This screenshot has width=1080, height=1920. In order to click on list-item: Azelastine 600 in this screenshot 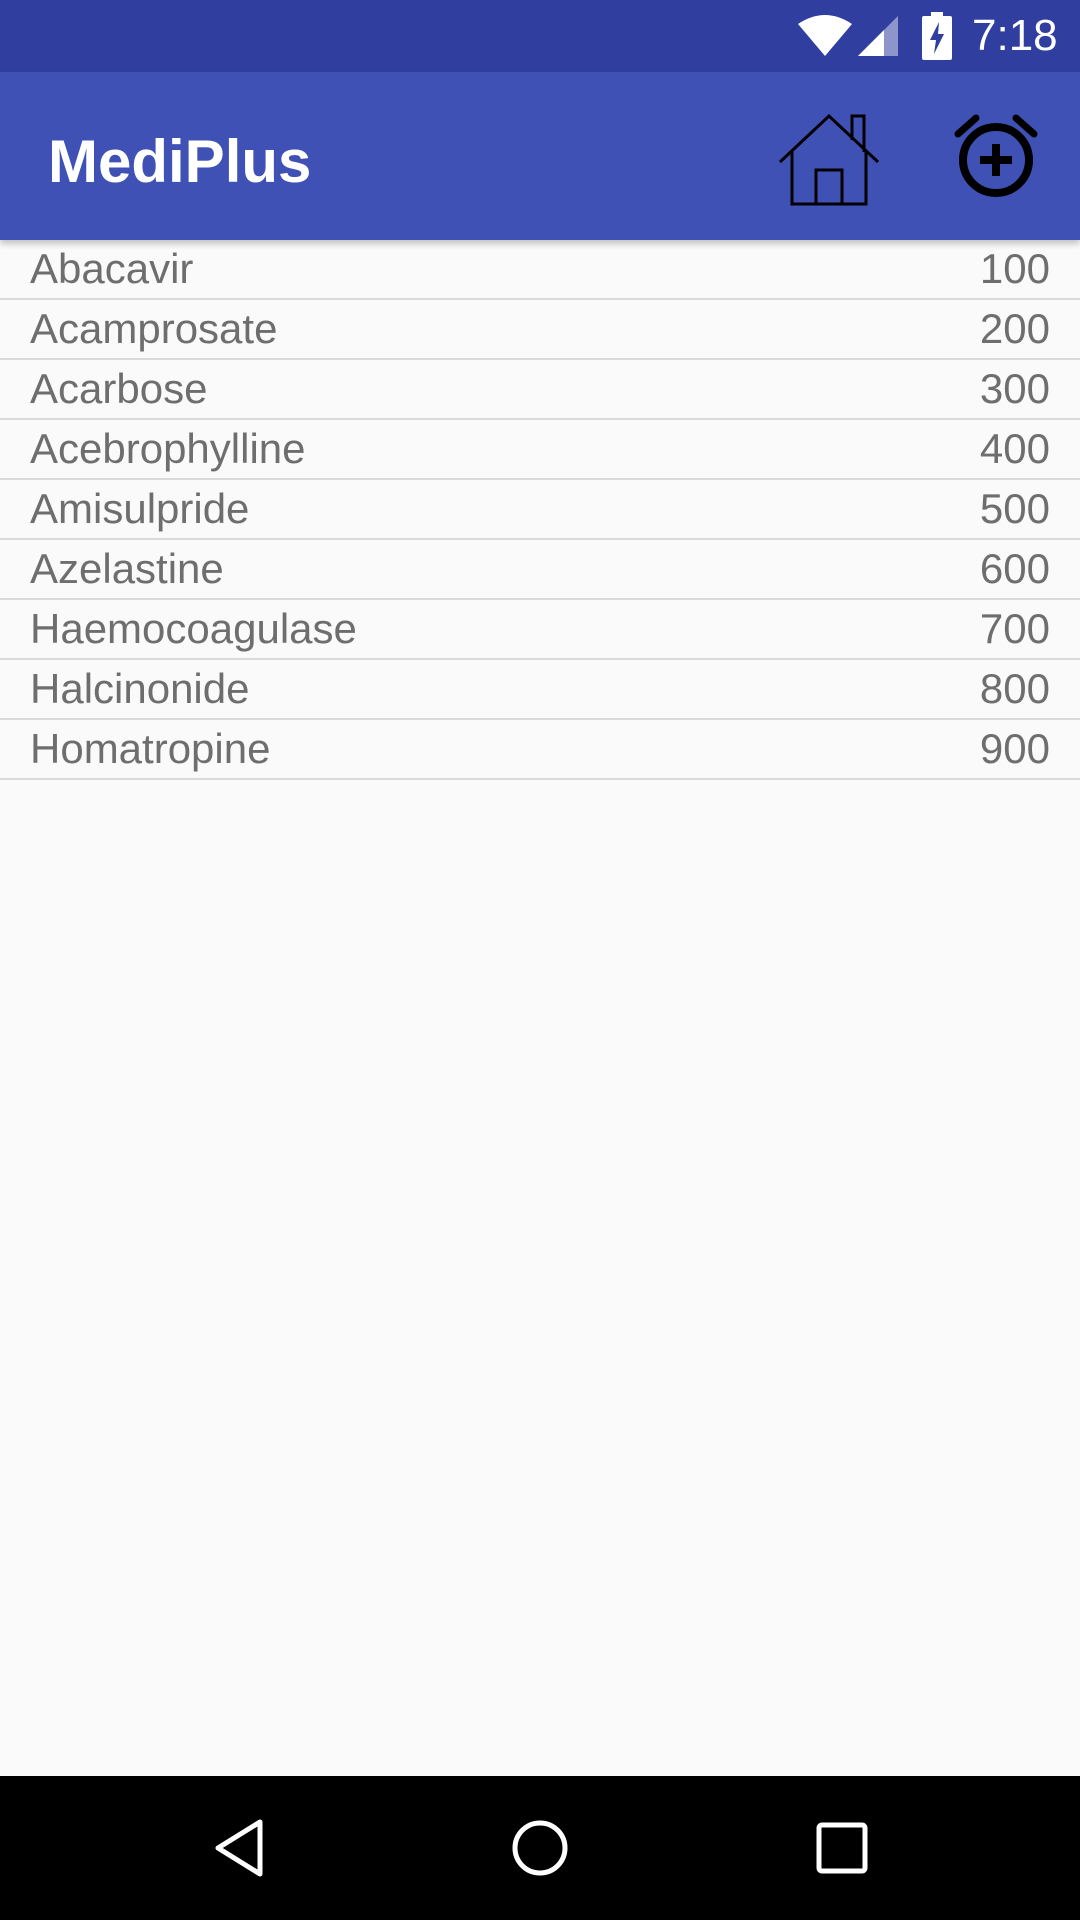, I will do `click(540, 570)`.